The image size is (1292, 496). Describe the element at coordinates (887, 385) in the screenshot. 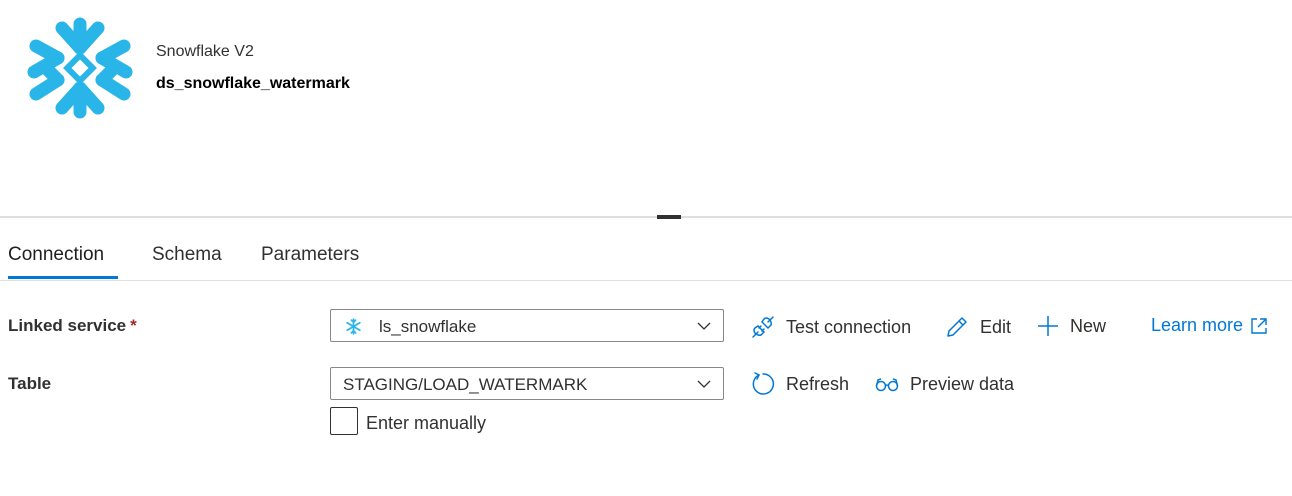

I see `glasses-icon` at that location.